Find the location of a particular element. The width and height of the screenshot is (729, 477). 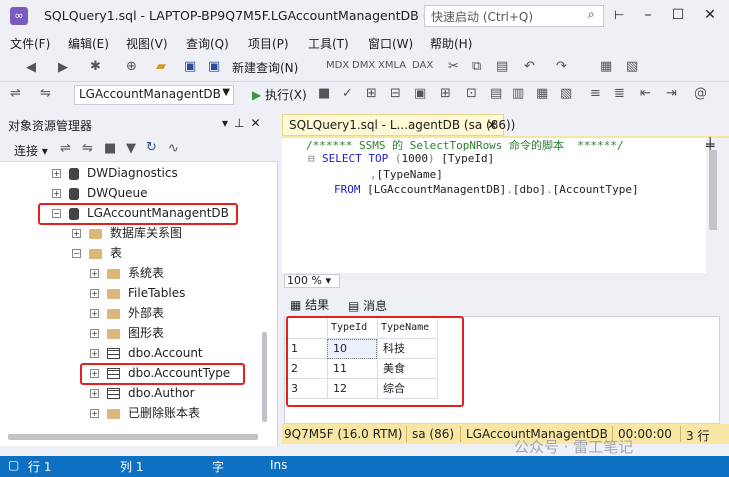

database-icon is located at coordinates (74, 173).